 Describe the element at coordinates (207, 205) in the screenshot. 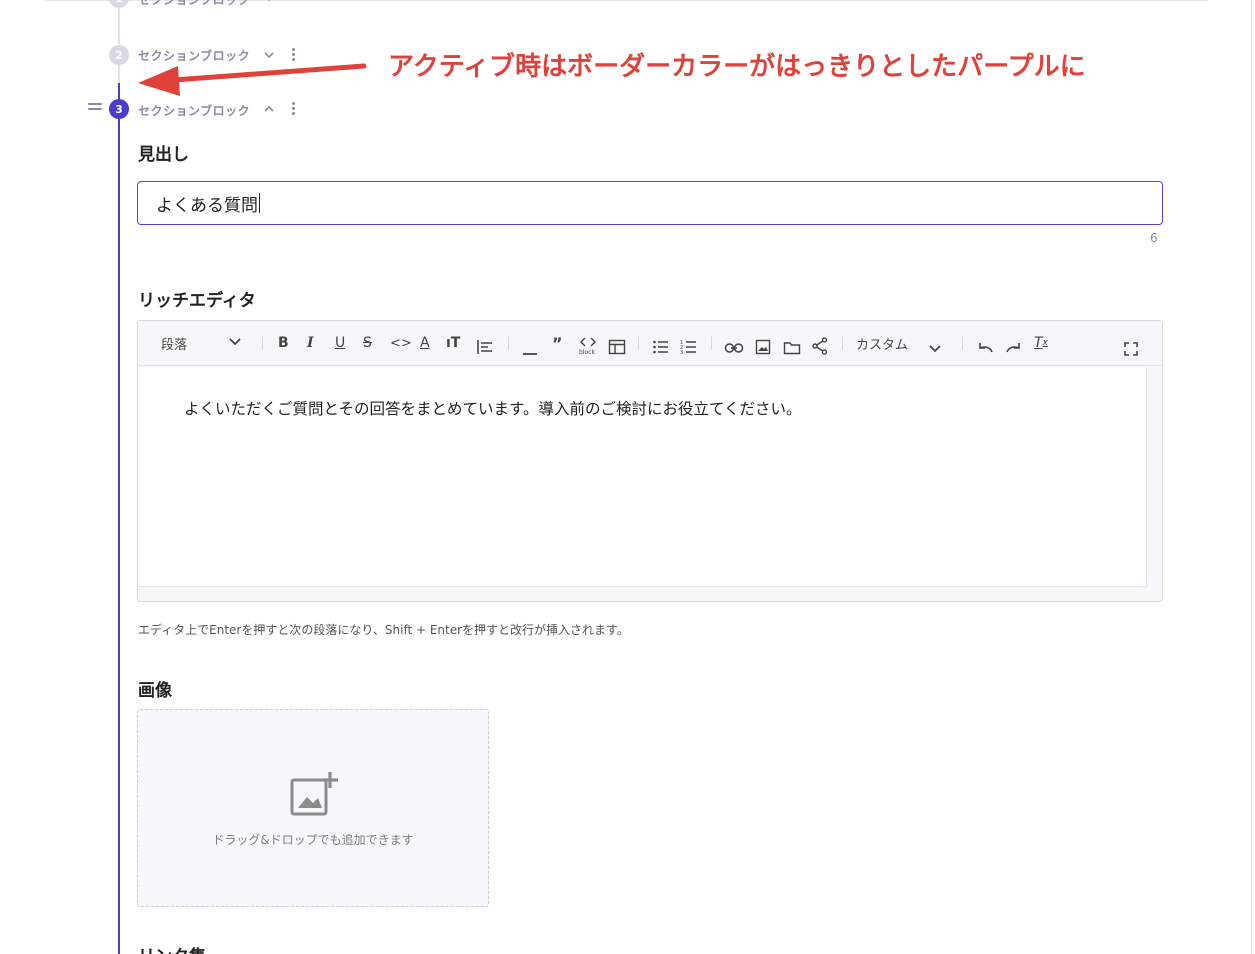

I see `heading-input-value: よくある質問` at that location.